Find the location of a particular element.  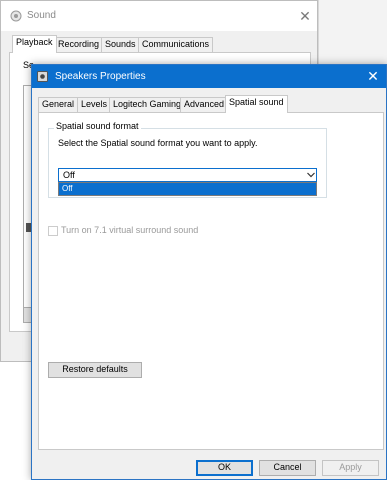

spatial-format-select: Off is located at coordinates (187, 175).